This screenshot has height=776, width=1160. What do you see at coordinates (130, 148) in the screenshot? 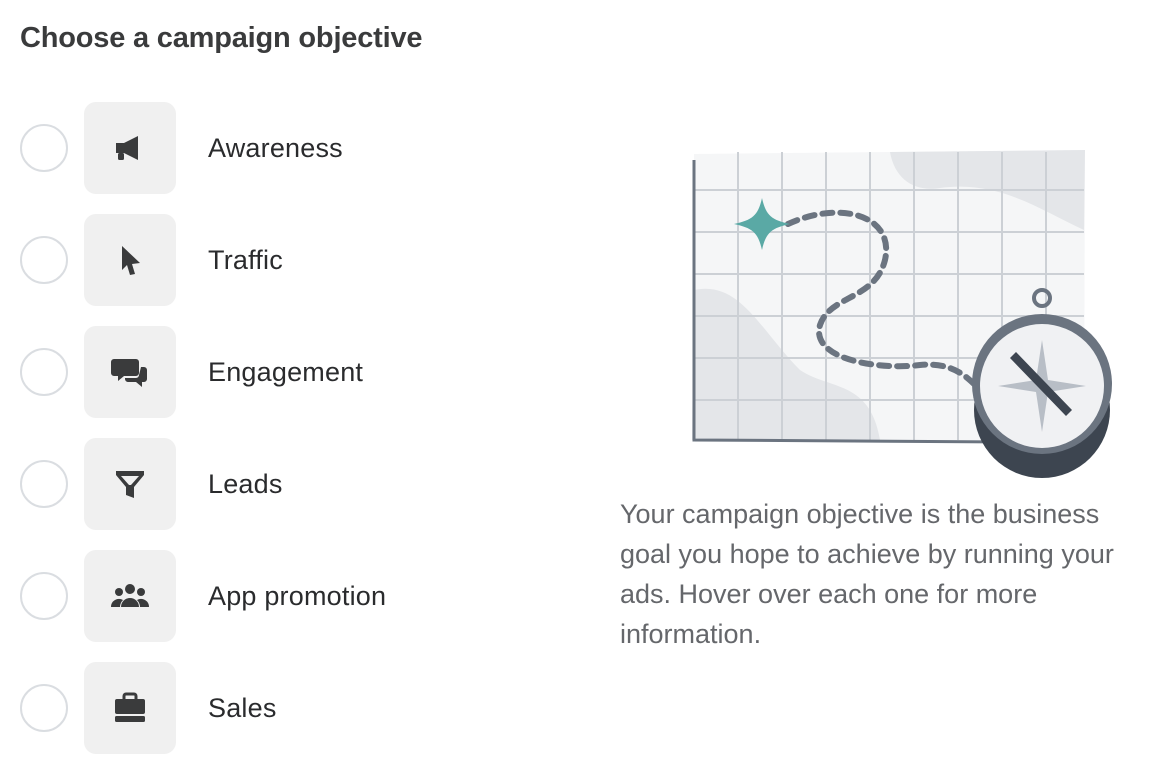
I see `megaphone-icon` at bounding box center [130, 148].